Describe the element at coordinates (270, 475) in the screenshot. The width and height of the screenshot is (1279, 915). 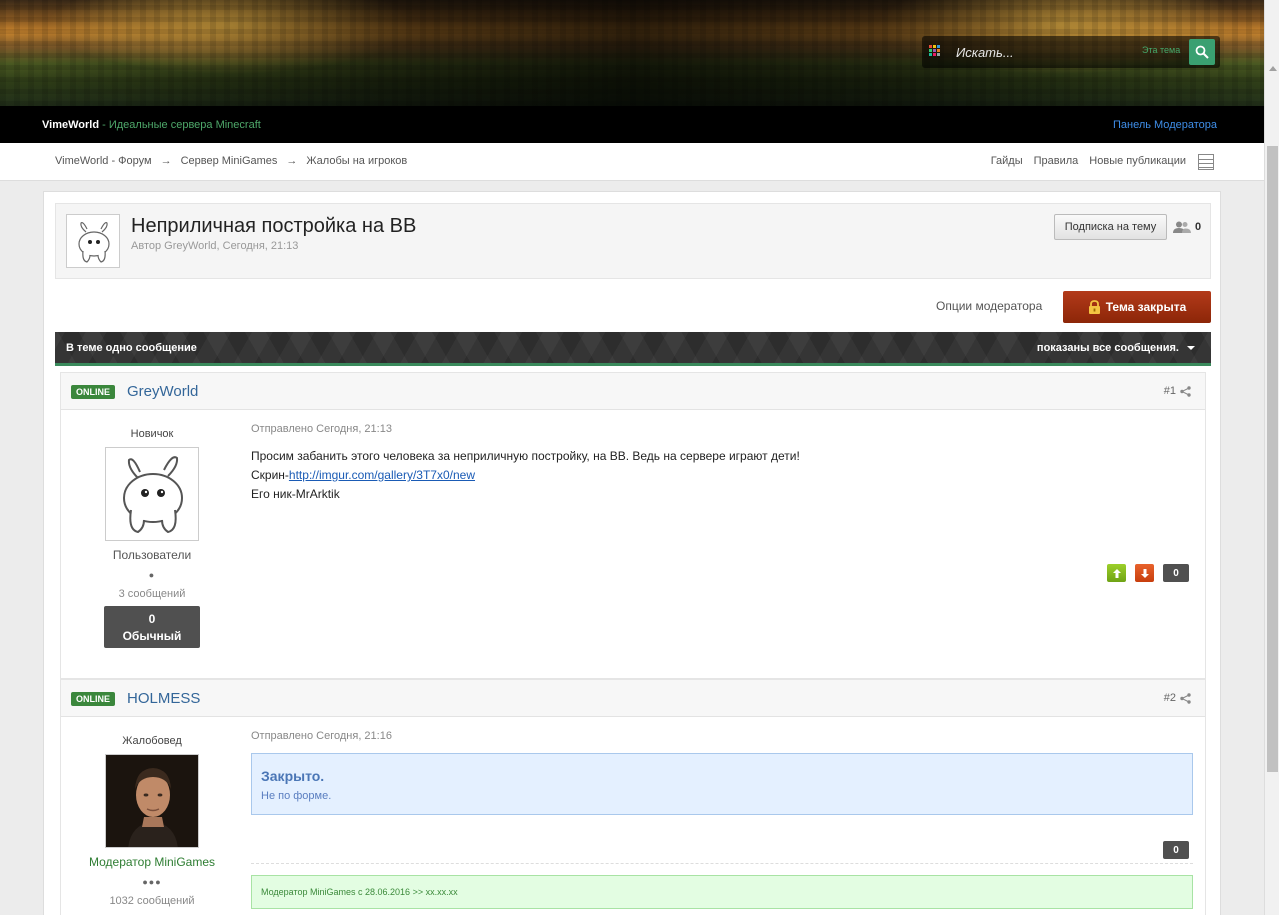
I see `post-line-prefix: Скрин-` at that location.